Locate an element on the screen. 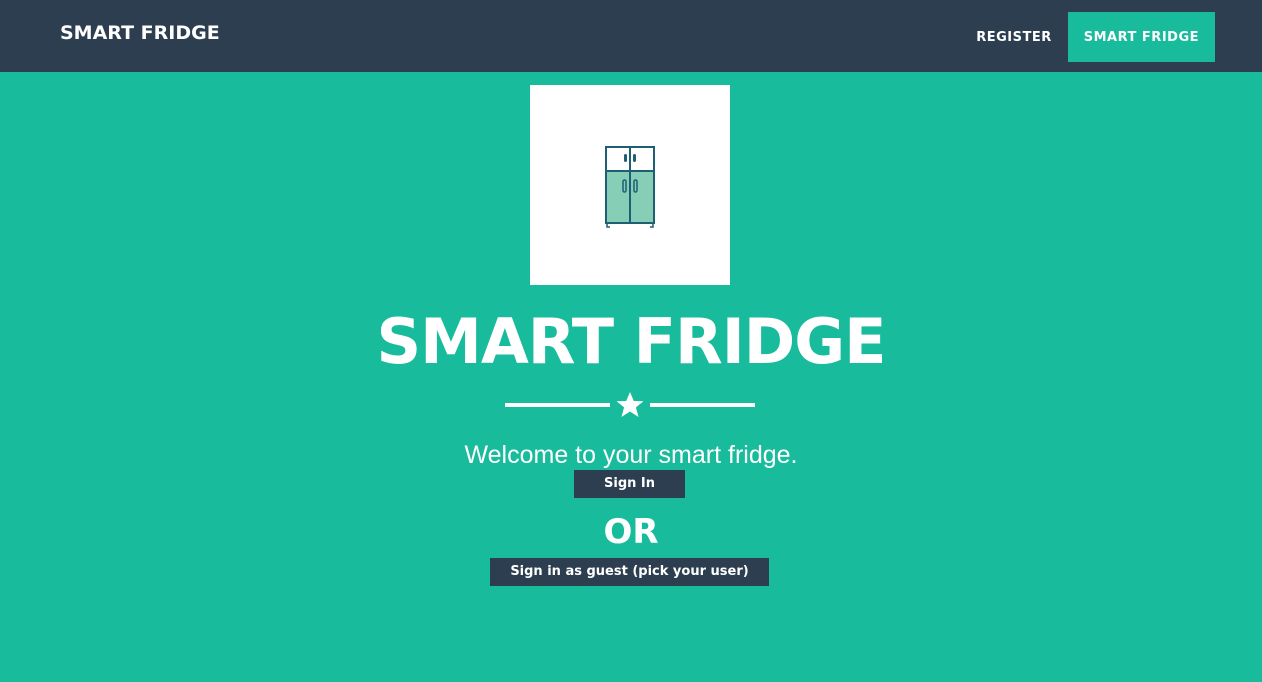  nav-links: REGISTER SMART FRIDGE is located at coordinates (1087, 37).